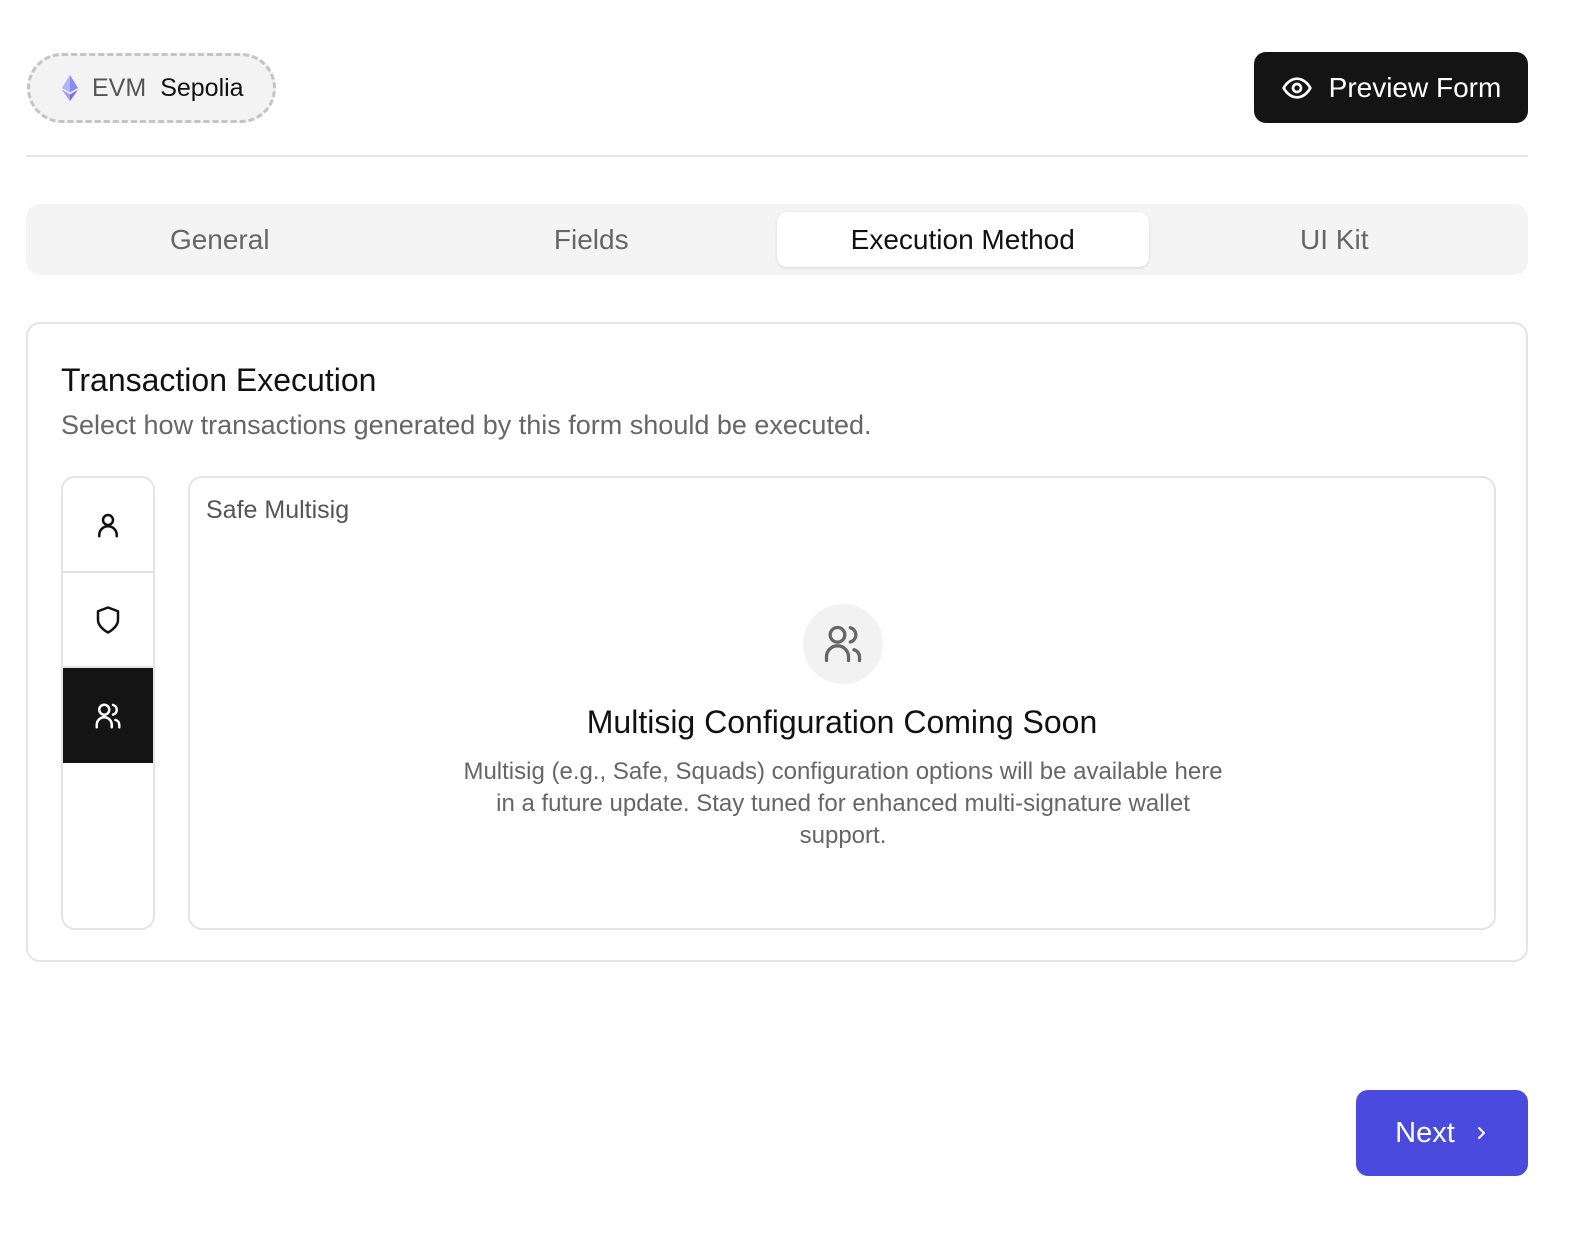 The image size is (1586, 1242). I want to click on tab-general: General, so click(220, 239).